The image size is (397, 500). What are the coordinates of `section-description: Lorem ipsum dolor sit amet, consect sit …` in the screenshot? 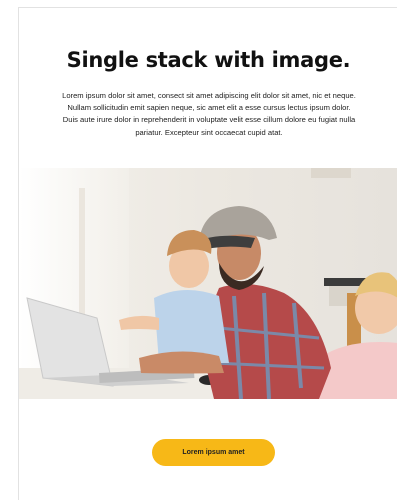 It's located at (209, 114).